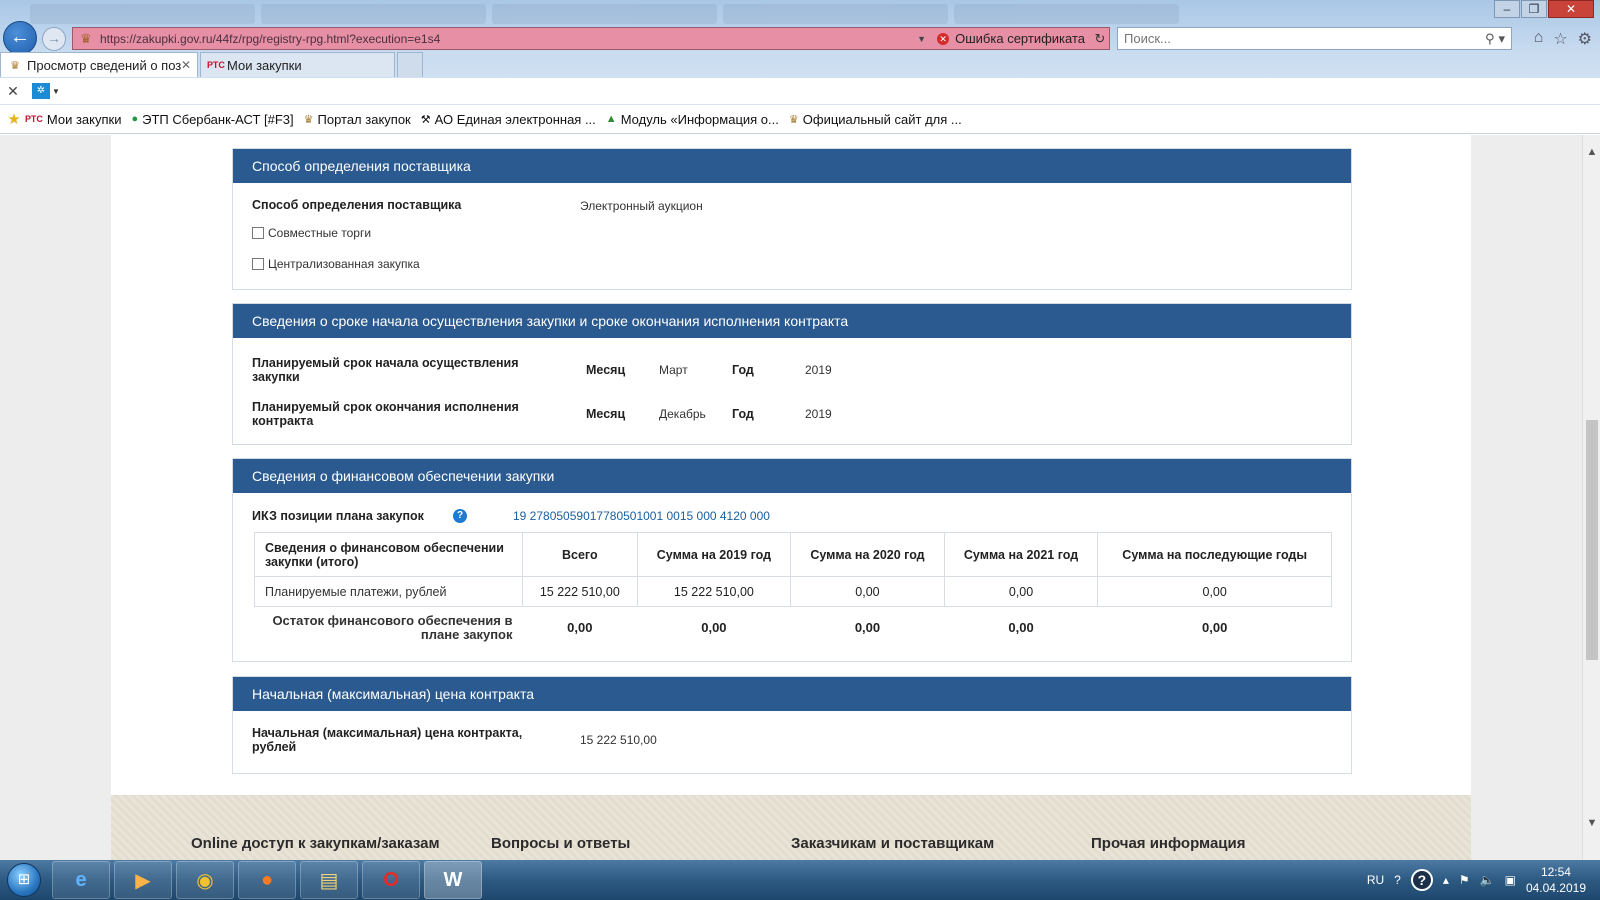 This screenshot has height=900, width=1600. I want to click on tab-procurement-view: ♛ Просмотр сведений о поз... ✕, so click(99, 64).